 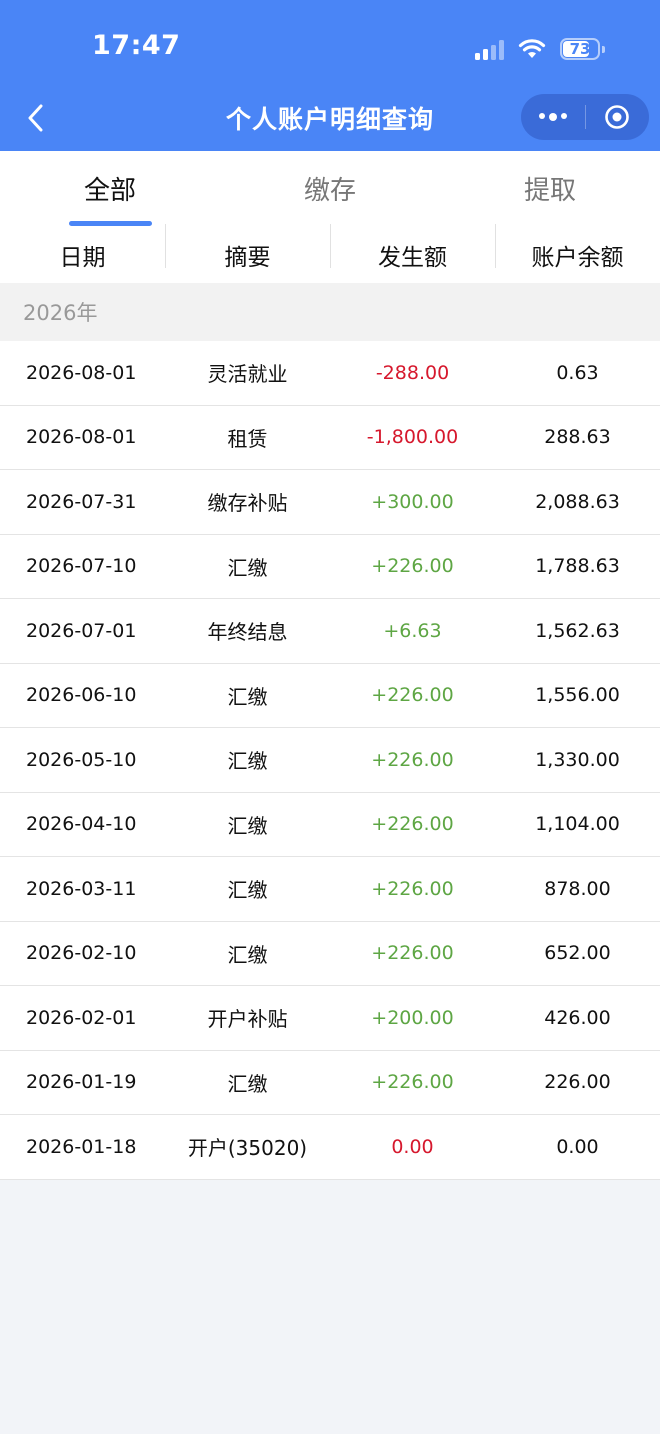 What do you see at coordinates (330, 1083) in the screenshot?
I see `table-row: 2026-01-19 汇缴 +226.00 226.00` at bounding box center [330, 1083].